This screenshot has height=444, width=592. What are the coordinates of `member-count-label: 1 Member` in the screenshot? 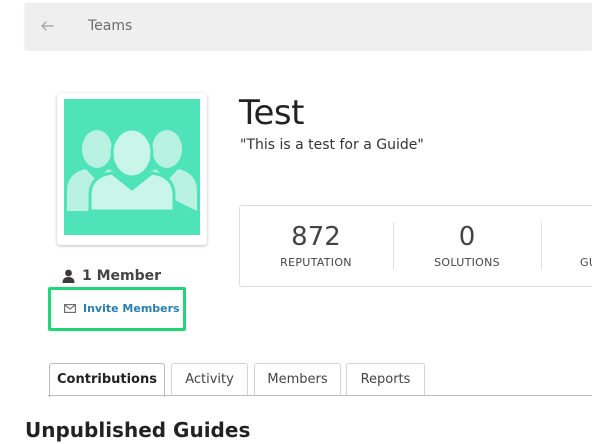 It's located at (122, 276).